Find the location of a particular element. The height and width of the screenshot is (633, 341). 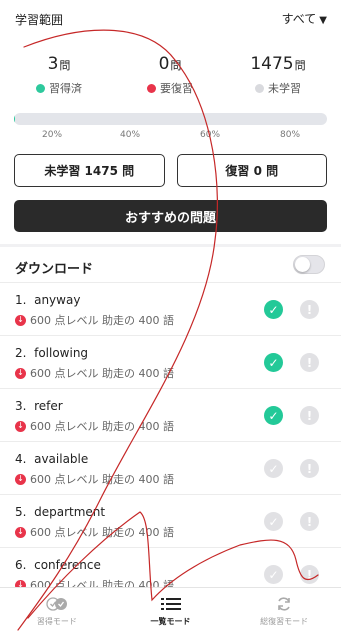

stat-learned: 3問 習得済 is located at coordinates (59, 75).